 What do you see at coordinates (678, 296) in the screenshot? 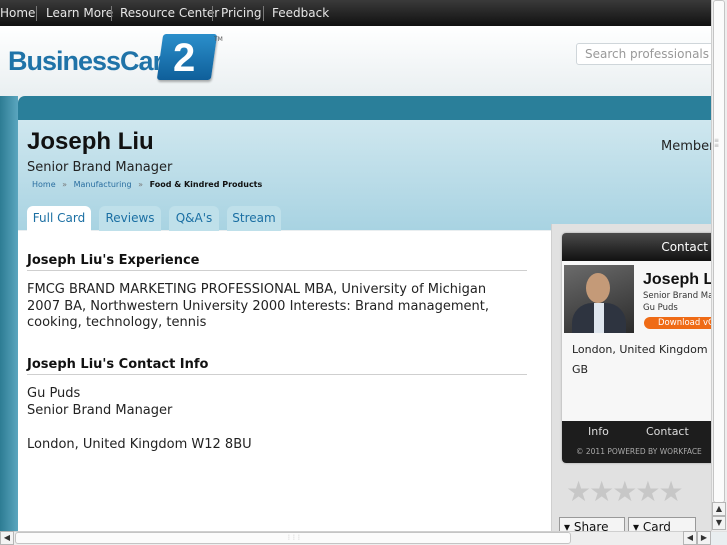
I see `card-title: Senior Brand Ma` at bounding box center [678, 296].